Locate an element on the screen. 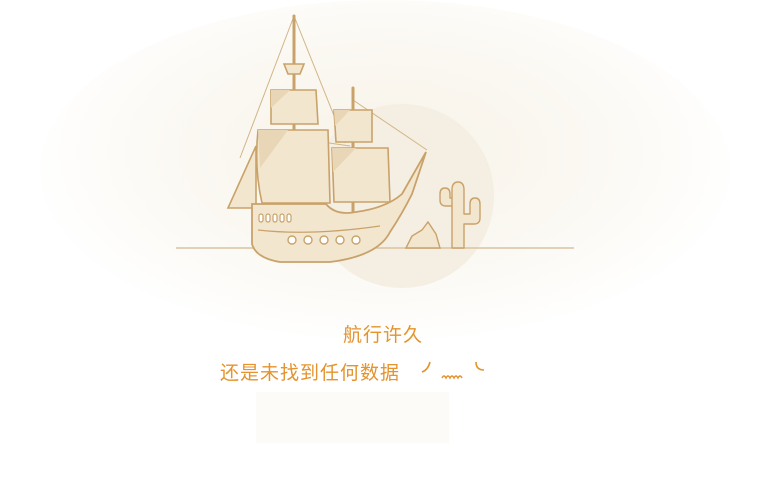 This screenshot has width=766, height=478. empty-state-message-row: 还是未找到任何数据 is located at coordinates (370, 375).